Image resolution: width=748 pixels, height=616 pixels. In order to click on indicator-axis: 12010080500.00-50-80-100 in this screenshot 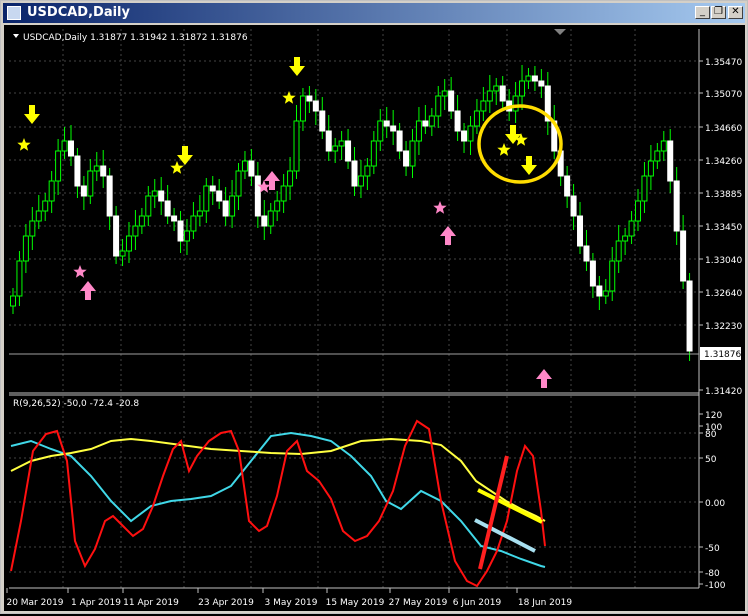, I will do `click(712, 501)`.